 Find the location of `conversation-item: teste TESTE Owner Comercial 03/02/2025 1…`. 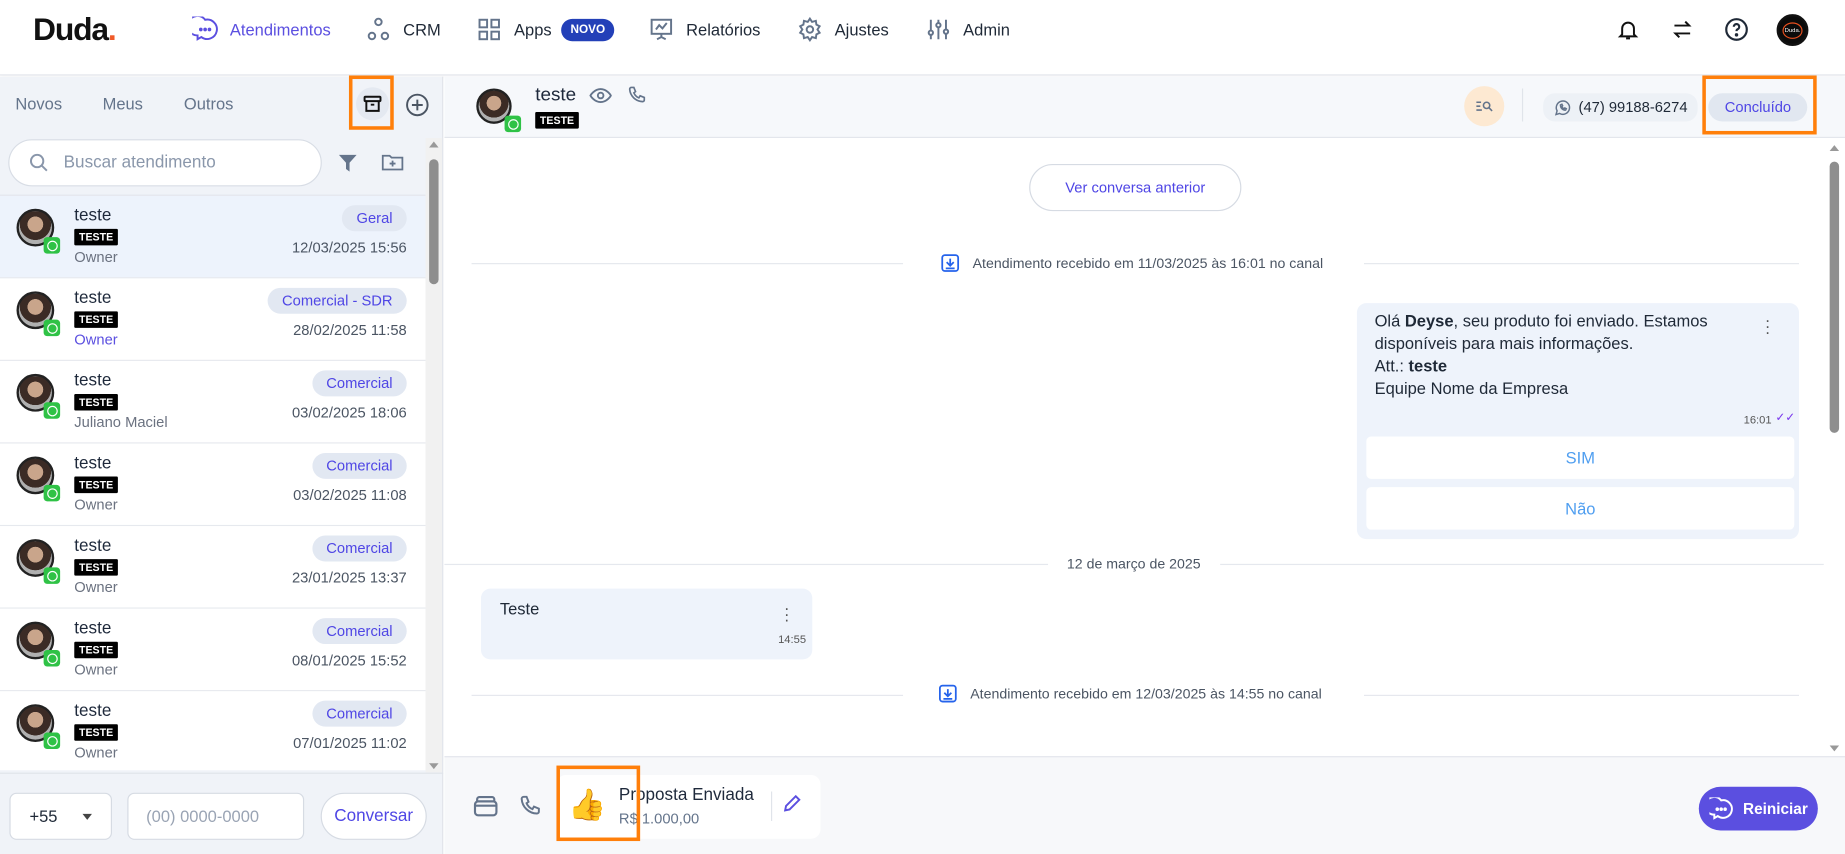

conversation-item: teste TESTE Owner Comercial 03/02/2025 1… is located at coordinates (213, 485).